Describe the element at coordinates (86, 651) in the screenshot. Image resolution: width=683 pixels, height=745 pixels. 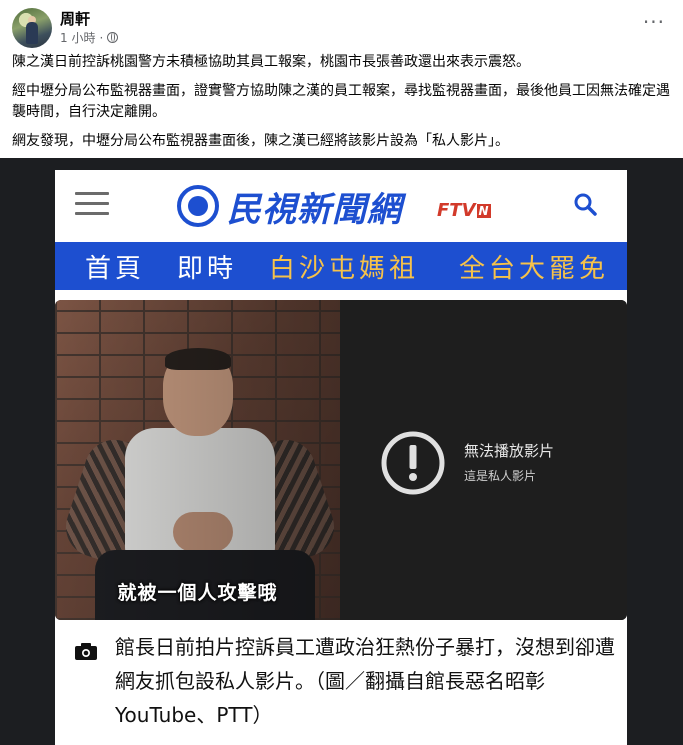
I see `camera-icon` at that location.